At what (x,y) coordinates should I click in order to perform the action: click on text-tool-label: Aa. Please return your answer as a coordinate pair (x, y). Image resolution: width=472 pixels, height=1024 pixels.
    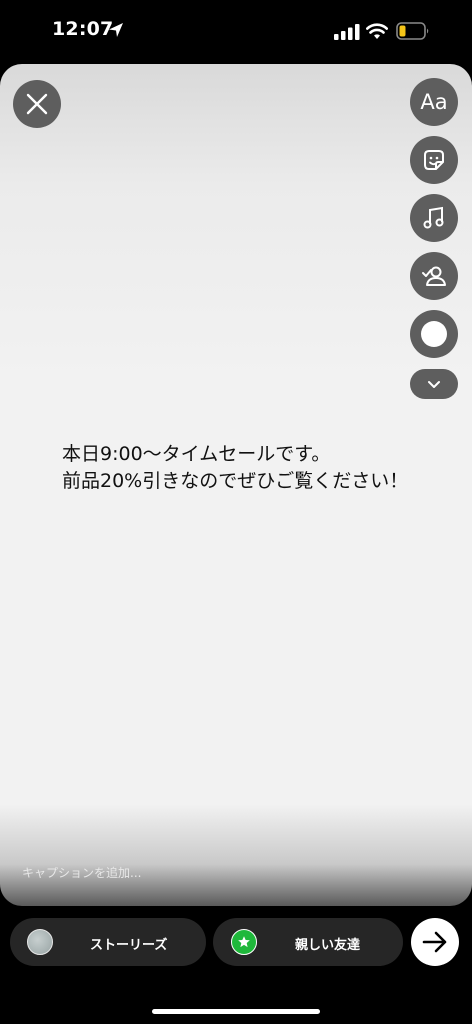
    Looking at the image, I should click on (434, 102).